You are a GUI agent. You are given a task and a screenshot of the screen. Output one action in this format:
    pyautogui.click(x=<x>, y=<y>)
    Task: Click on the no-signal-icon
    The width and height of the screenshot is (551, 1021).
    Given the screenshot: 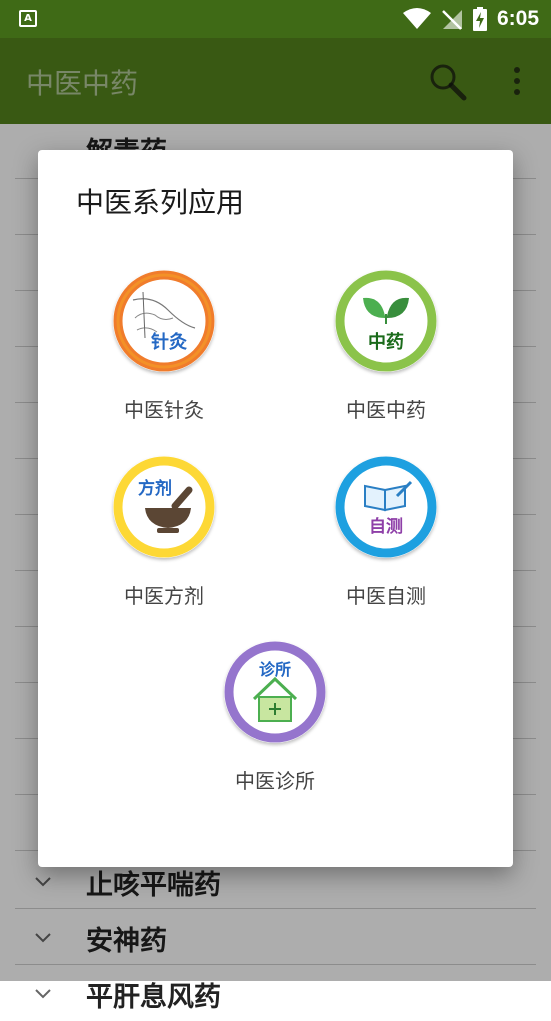 What is the action you would take?
    pyautogui.click(x=452, y=20)
    